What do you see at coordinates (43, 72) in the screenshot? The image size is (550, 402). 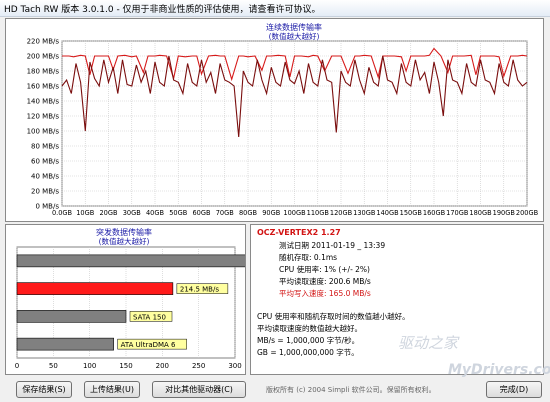 I see `seq-y-tick-label: 180 MB/s` at bounding box center [43, 72].